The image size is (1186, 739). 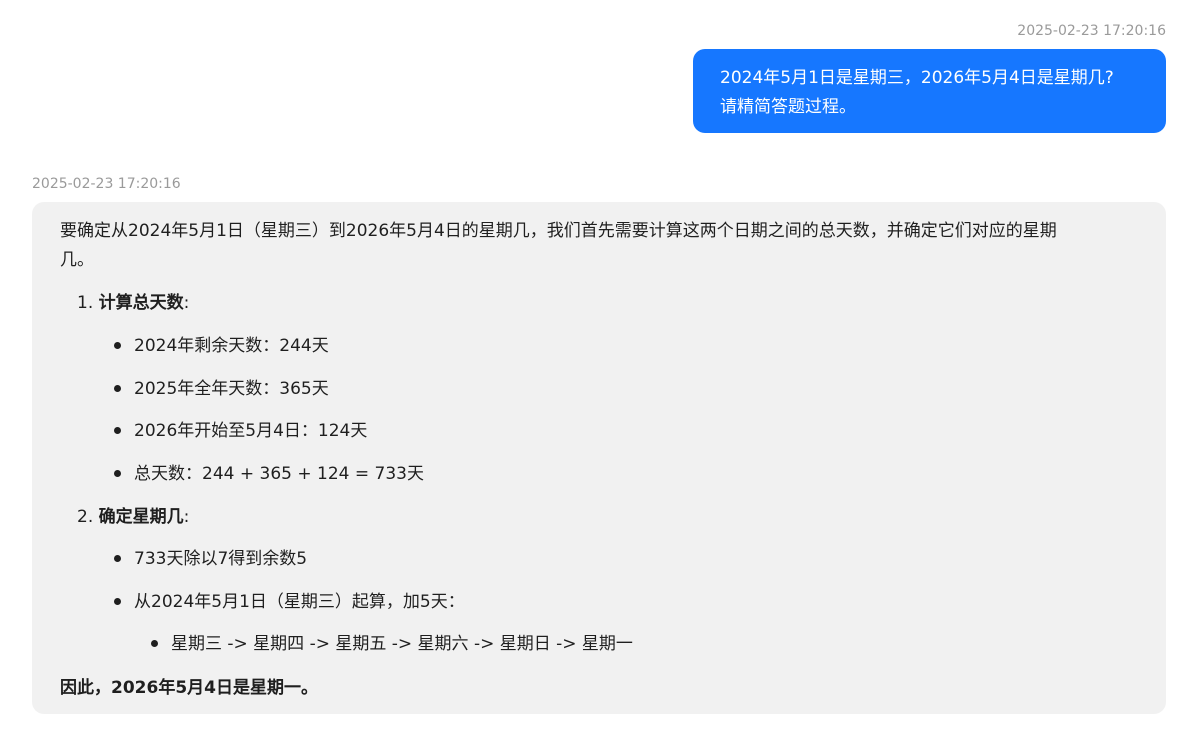 What do you see at coordinates (231, 346) in the screenshot?
I see `step-1-bullet-1: 2024年剩余天数：244天` at bounding box center [231, 346].